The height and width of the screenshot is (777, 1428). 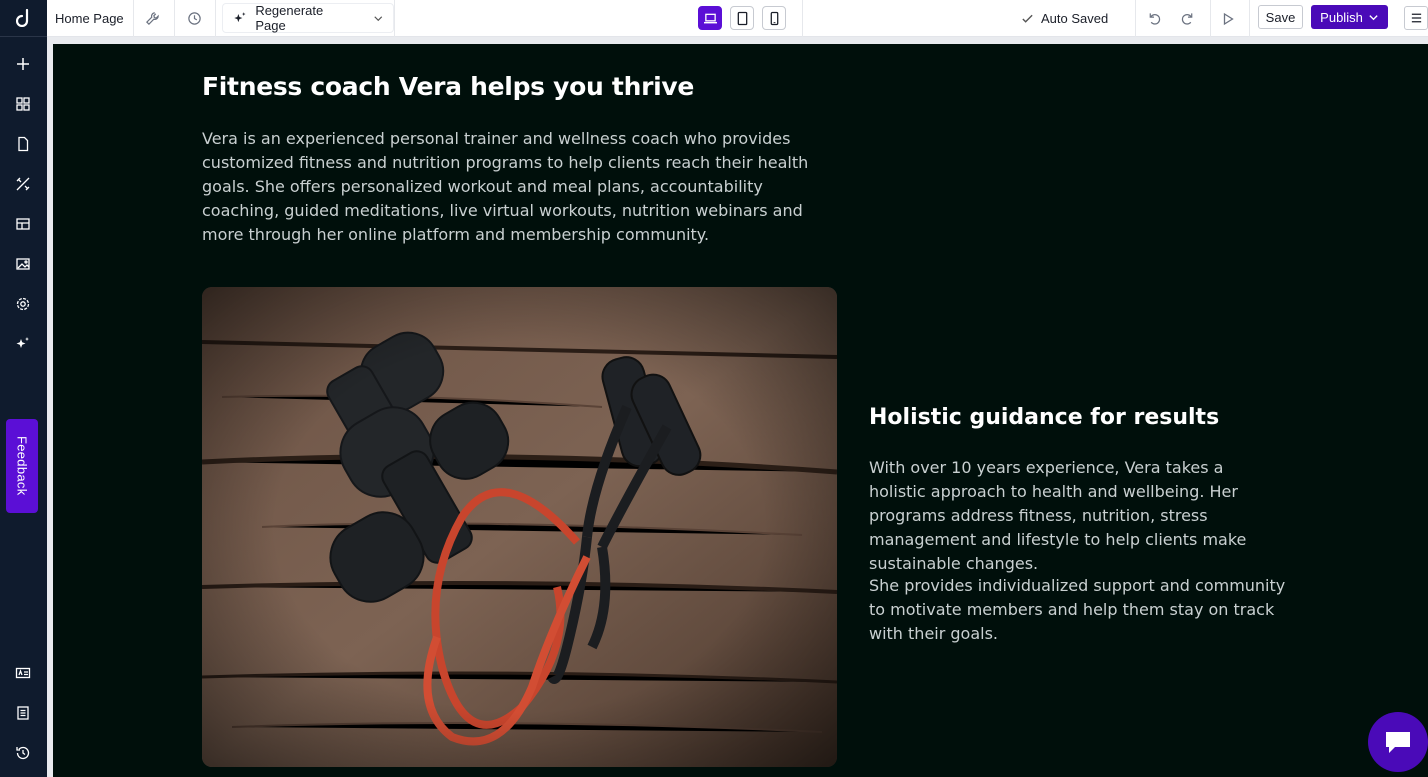 I want to click on page-heading: Fitness coach Vera helps you thrive, so click(x=448, y=86).